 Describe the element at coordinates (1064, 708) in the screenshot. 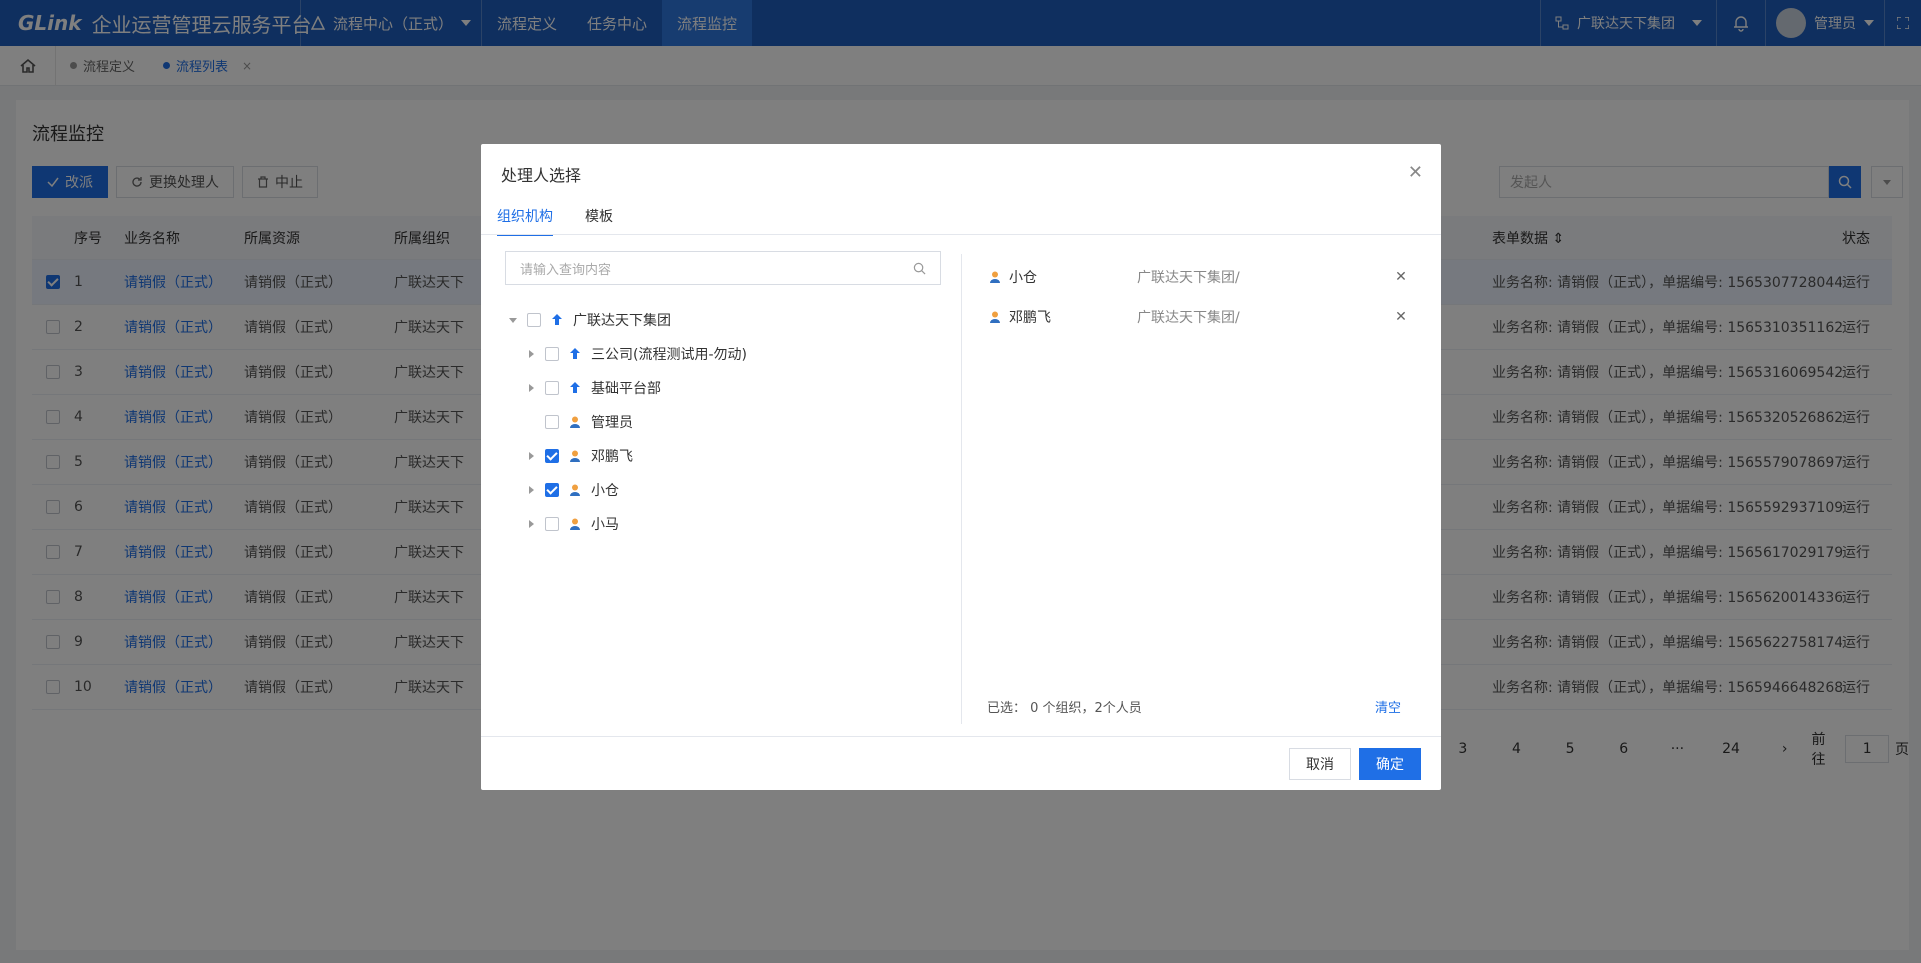

I see `summary-text: 已选： 0 个组织，2个人员` at that location.